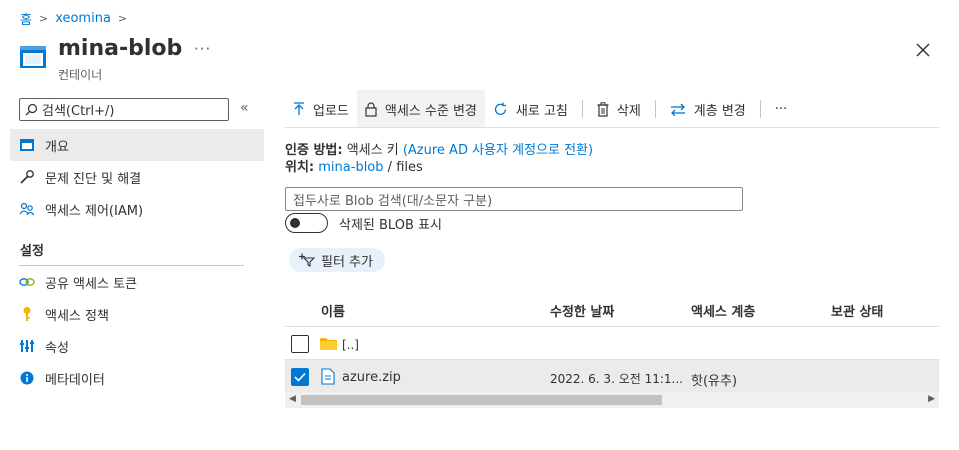  What do you see at coordinates (83, 18) in the screenshot?
I see `breadcrumb-account: xeomina` at bounding box center [83, 18].